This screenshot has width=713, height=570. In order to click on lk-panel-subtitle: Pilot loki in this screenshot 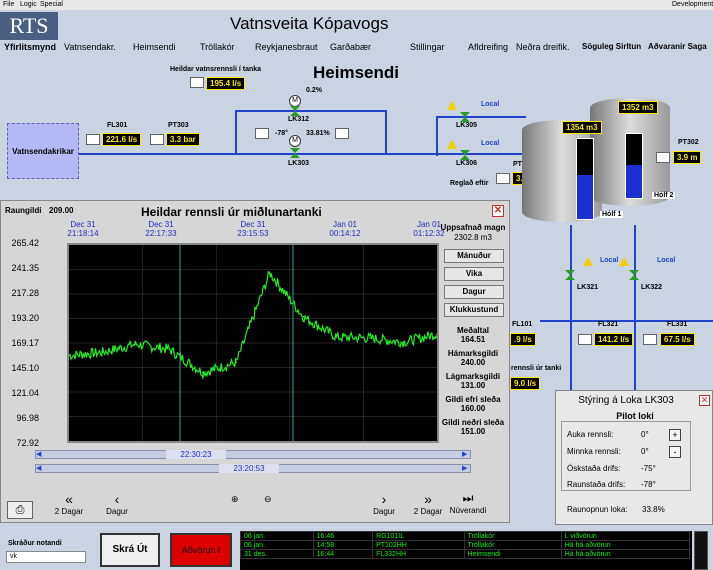, I will do `click(635, 416)`.